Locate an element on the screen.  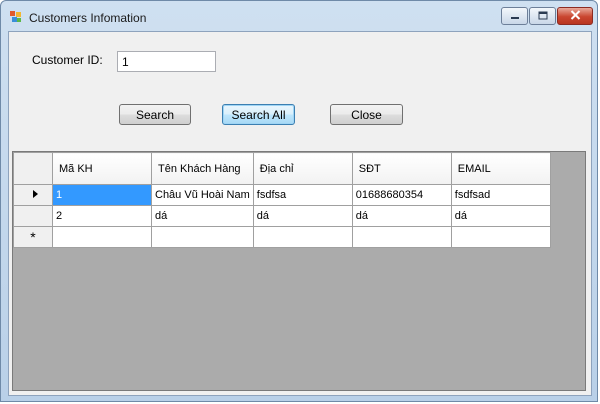
column-header-email: EMAIL is located at coordinates (500, 168).